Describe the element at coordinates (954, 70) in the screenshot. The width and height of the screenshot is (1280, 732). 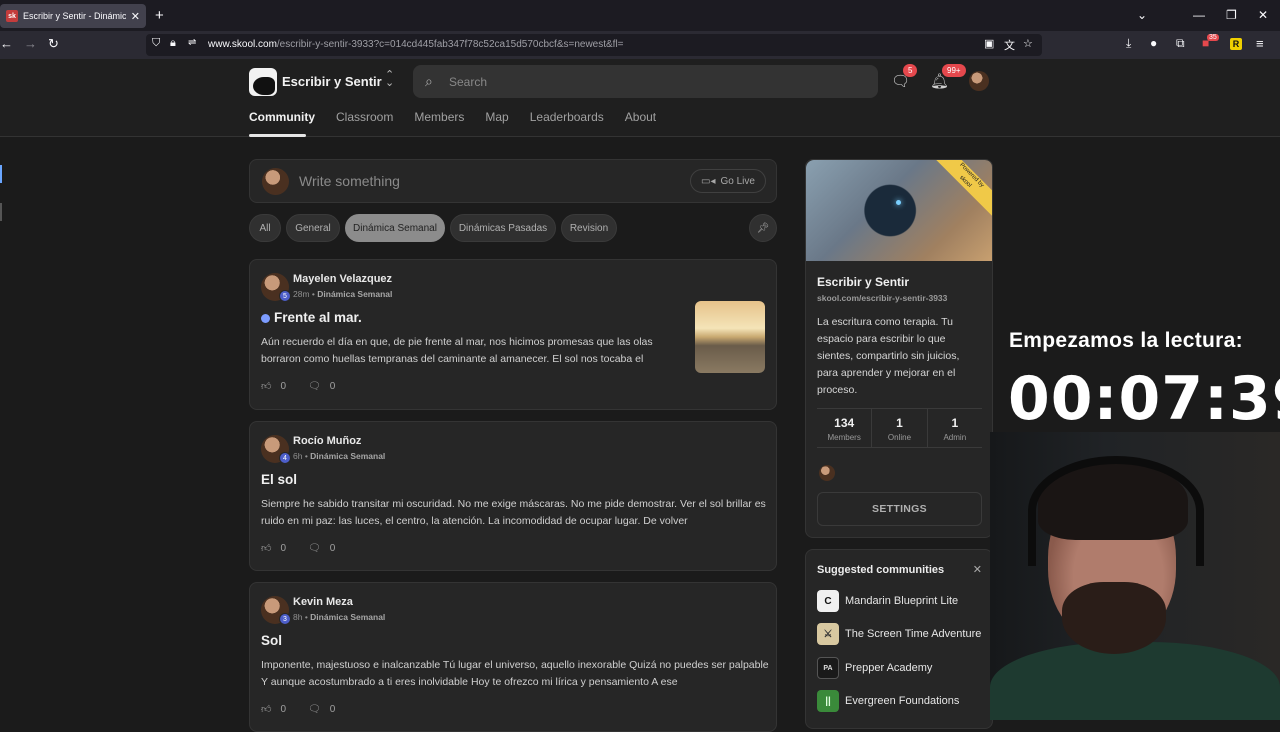
I see `notification-badge: 99+` at that location.